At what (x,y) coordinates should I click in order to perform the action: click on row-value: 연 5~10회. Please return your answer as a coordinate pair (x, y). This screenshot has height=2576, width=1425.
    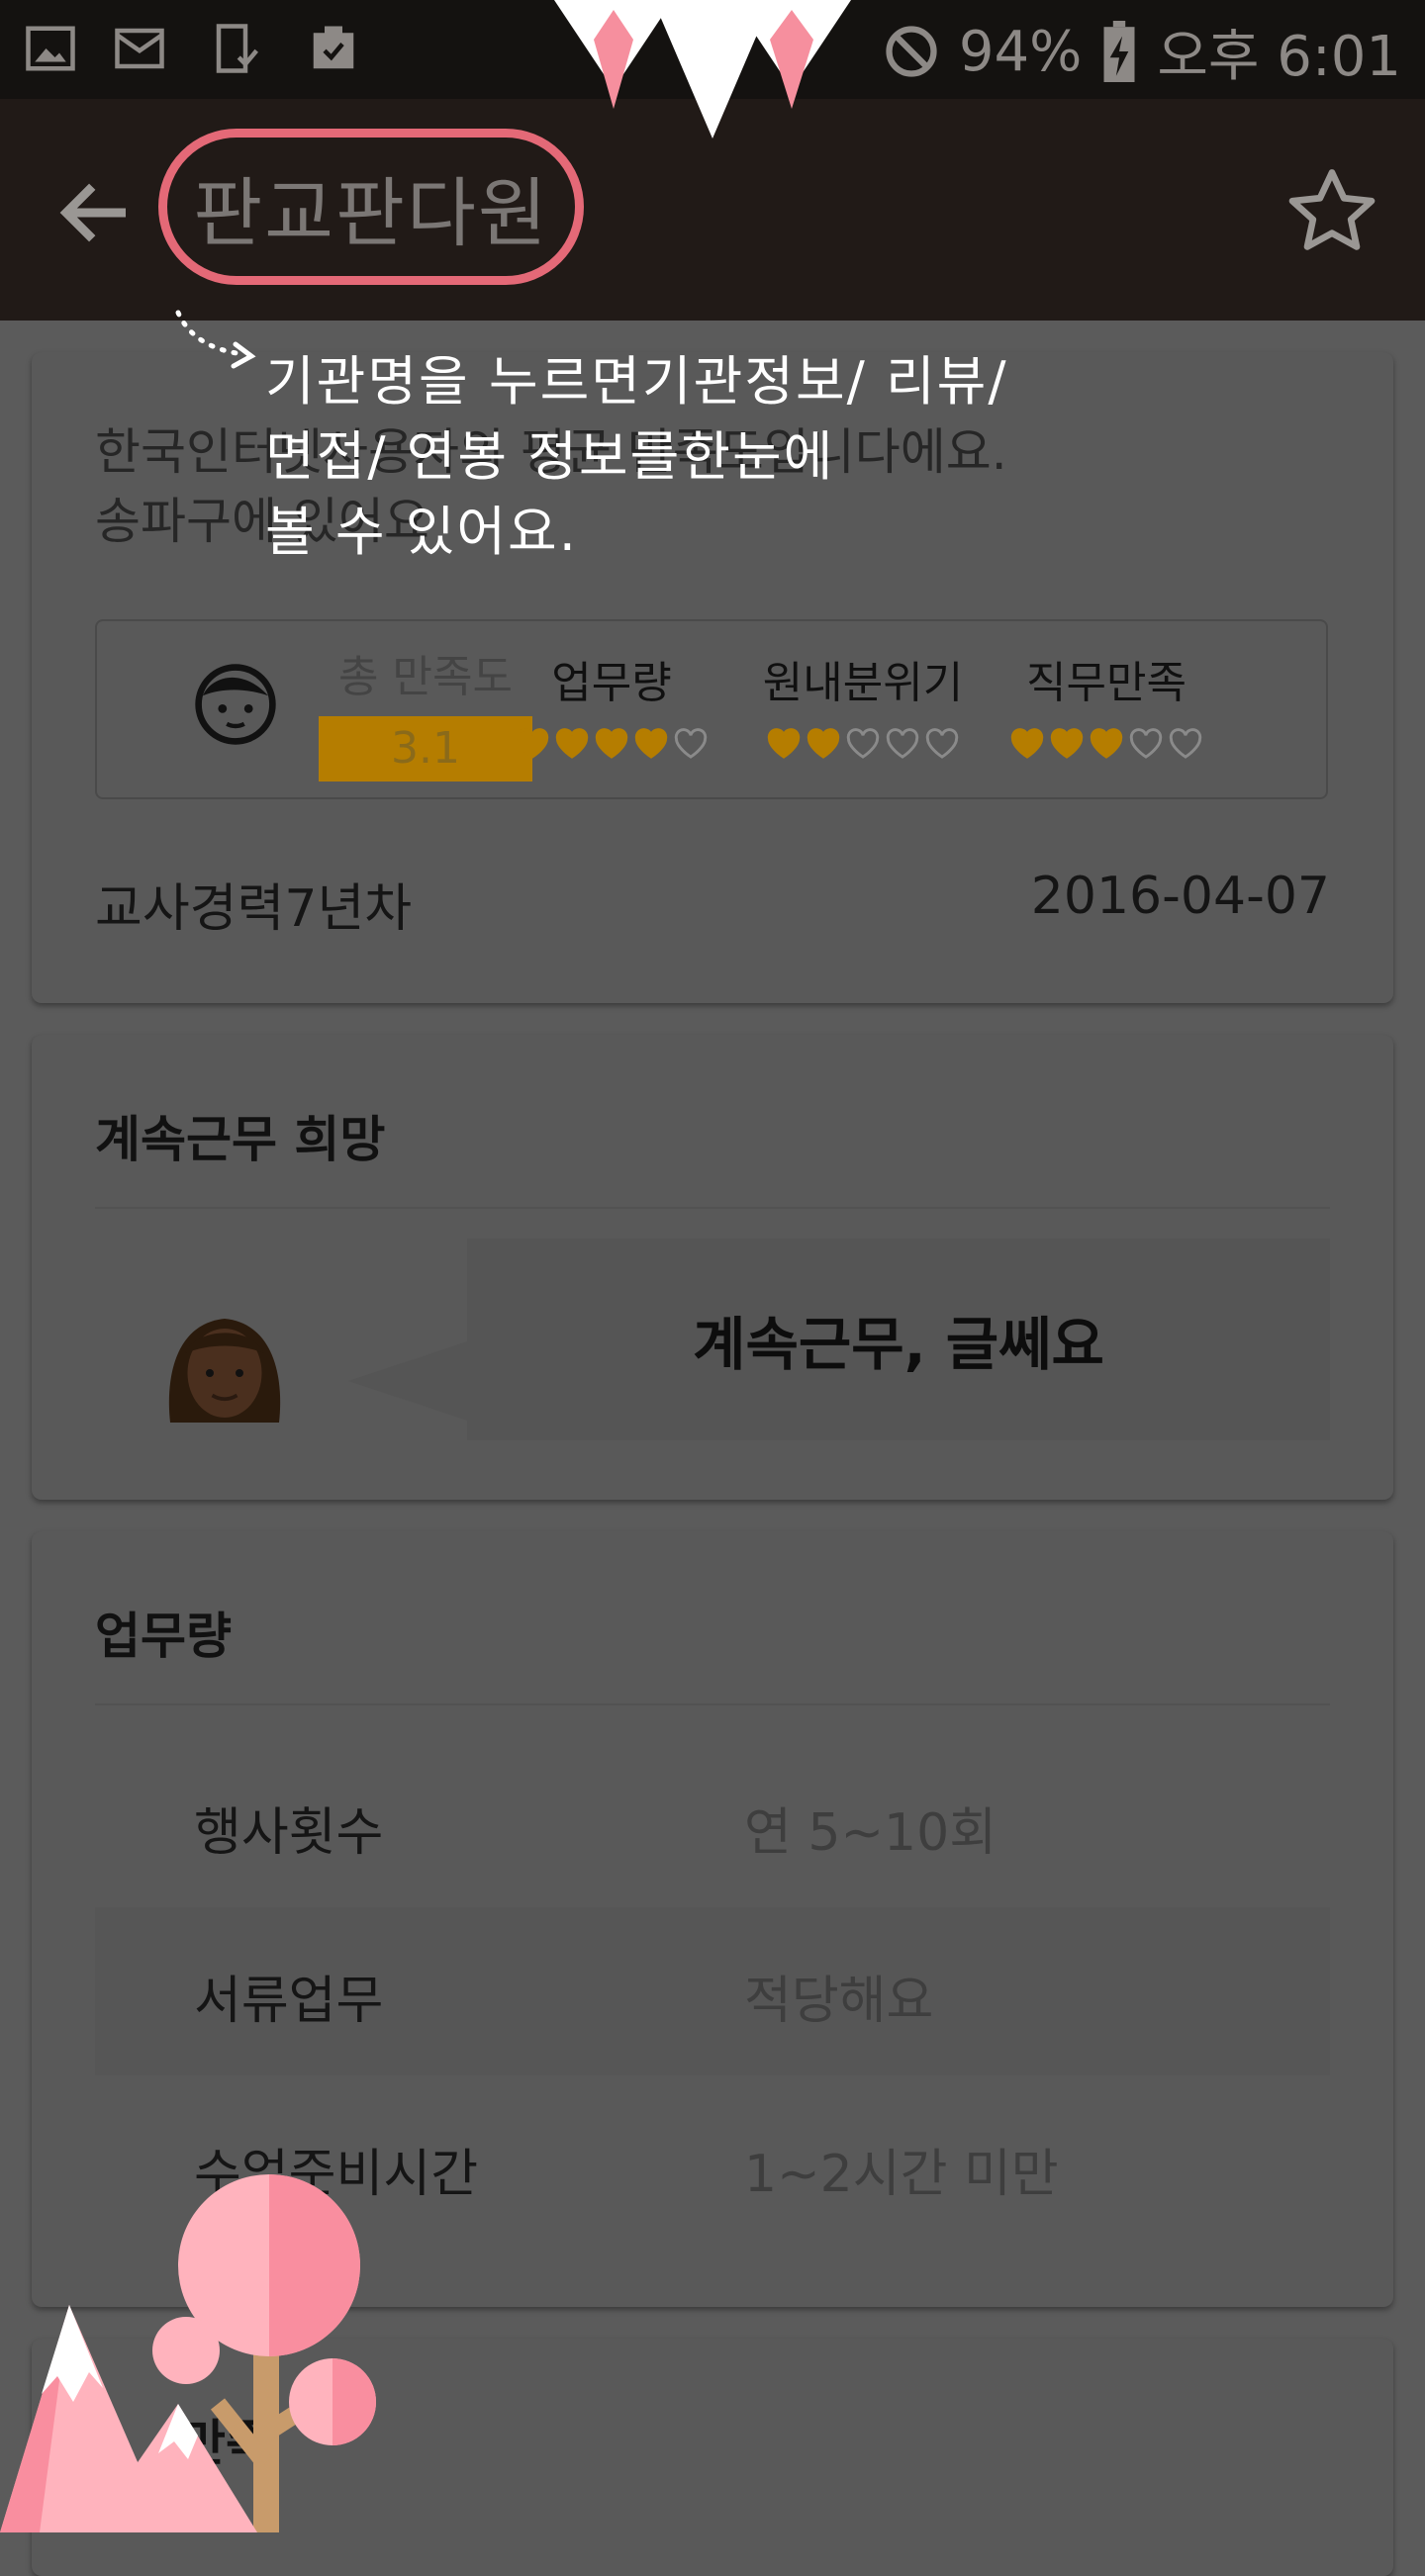
    Looking at the image, I should click on (871, 1833).